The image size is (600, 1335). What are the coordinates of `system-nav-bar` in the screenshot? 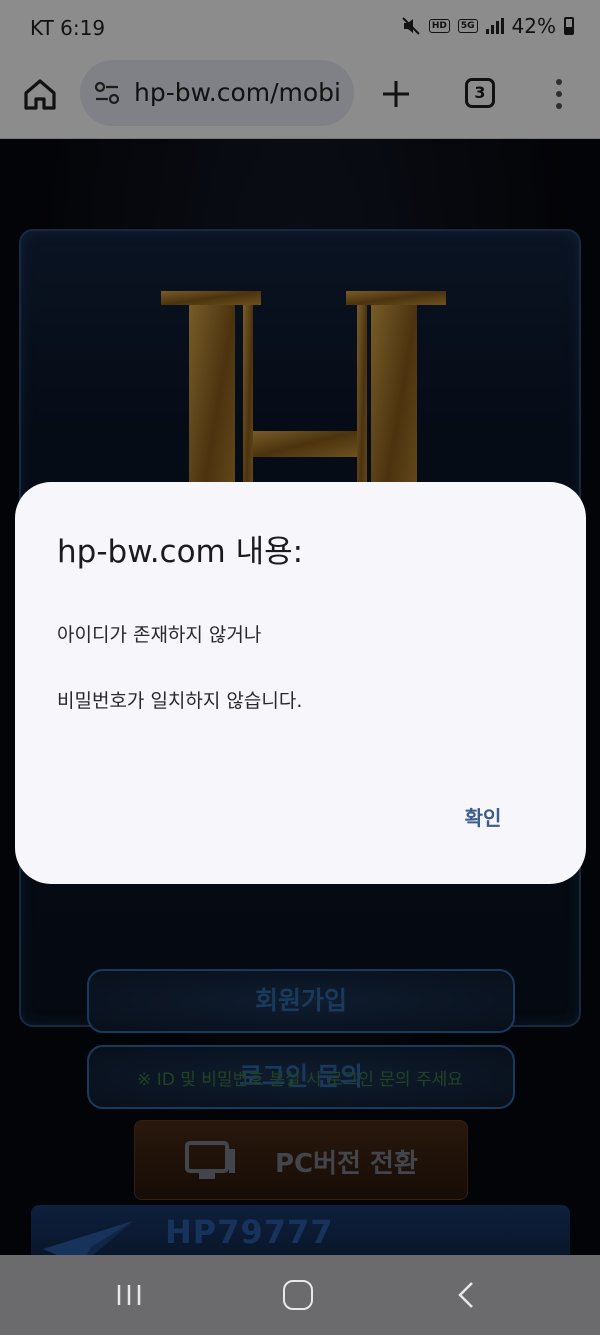 It's located at (300, 1295).